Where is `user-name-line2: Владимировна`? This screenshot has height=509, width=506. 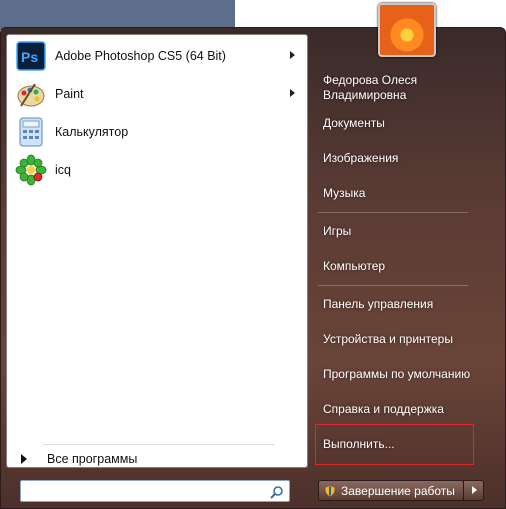 user-name-line2: Владимировна is located at coordinates (365, 95).